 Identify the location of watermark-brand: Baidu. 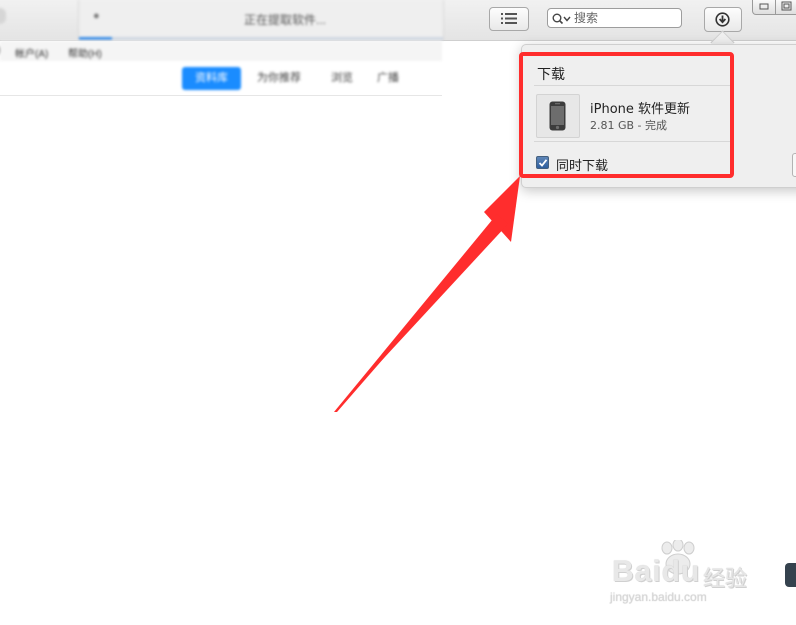
(656, 571).